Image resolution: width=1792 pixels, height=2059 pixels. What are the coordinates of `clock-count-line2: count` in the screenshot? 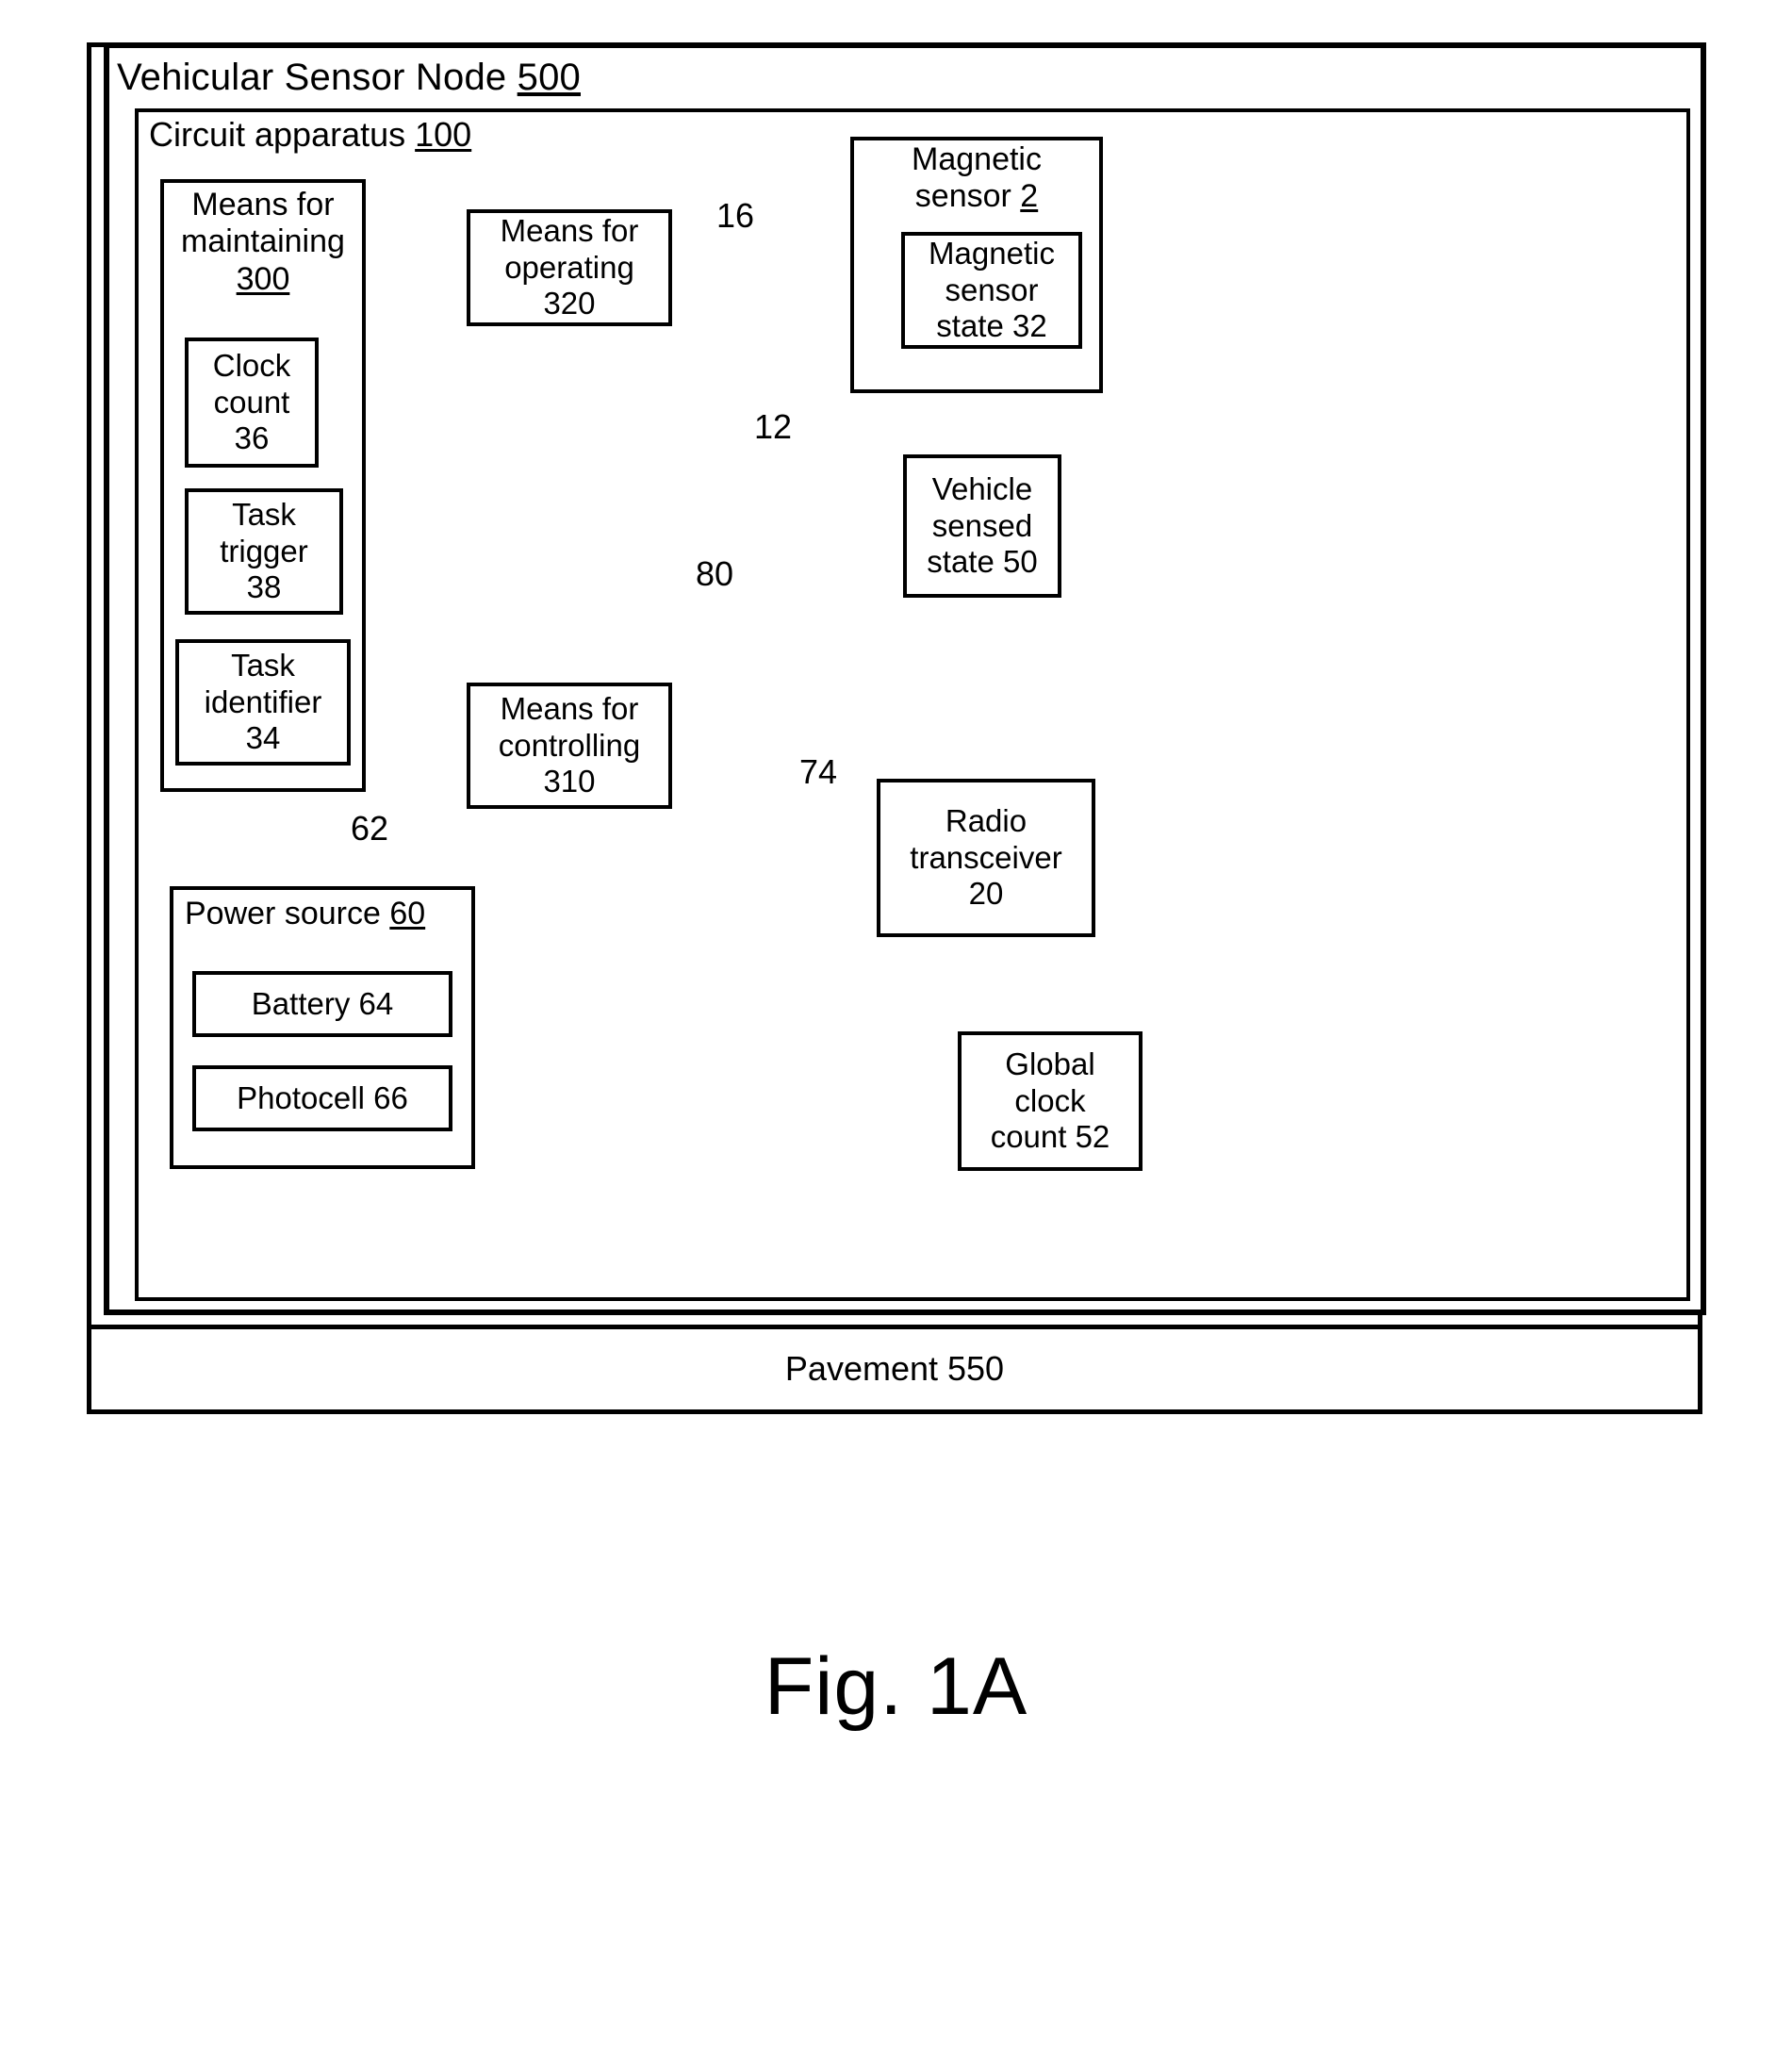 It's located at (251, 402).